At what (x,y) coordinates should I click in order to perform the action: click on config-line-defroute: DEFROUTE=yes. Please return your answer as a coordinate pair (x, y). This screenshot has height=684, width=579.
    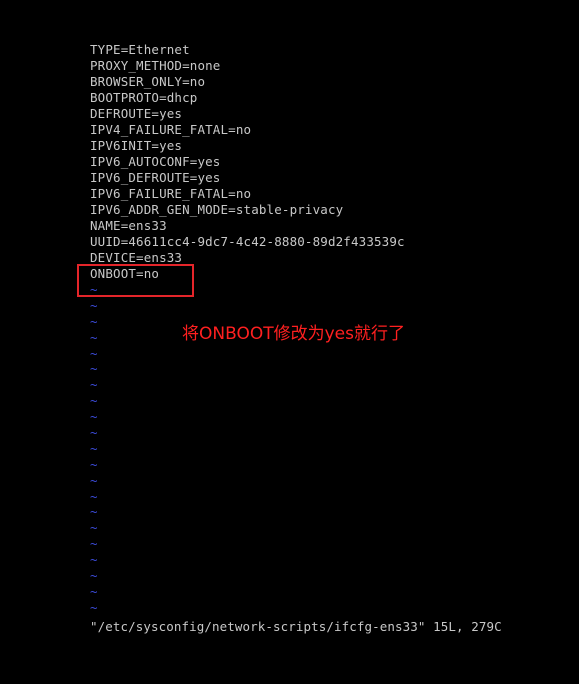
    Looking at the image, I should click on (136, 113).